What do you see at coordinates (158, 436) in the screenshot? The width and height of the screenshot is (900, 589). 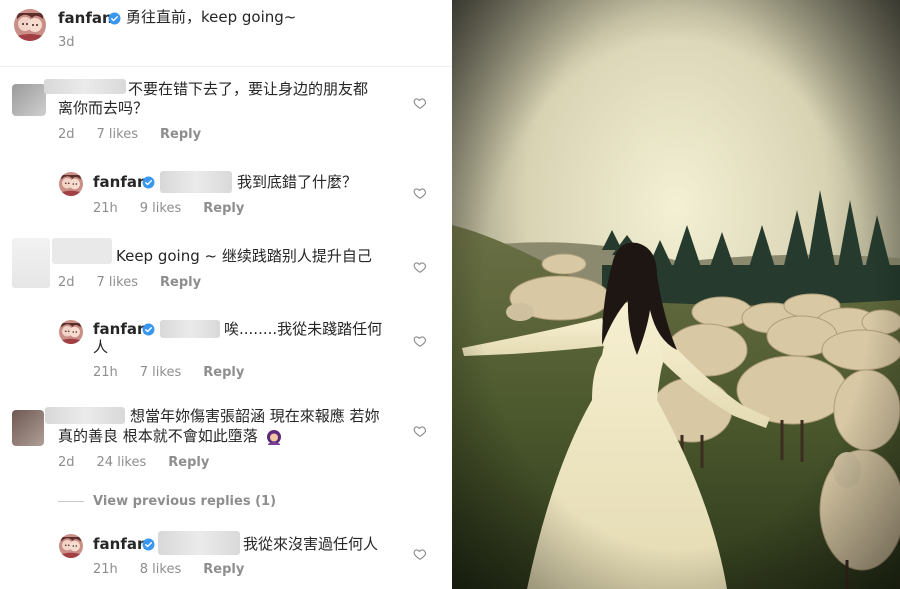 I see `comment-text-line: 真的善良 根本就不會如此墮落` at bounding box center [158, 436].